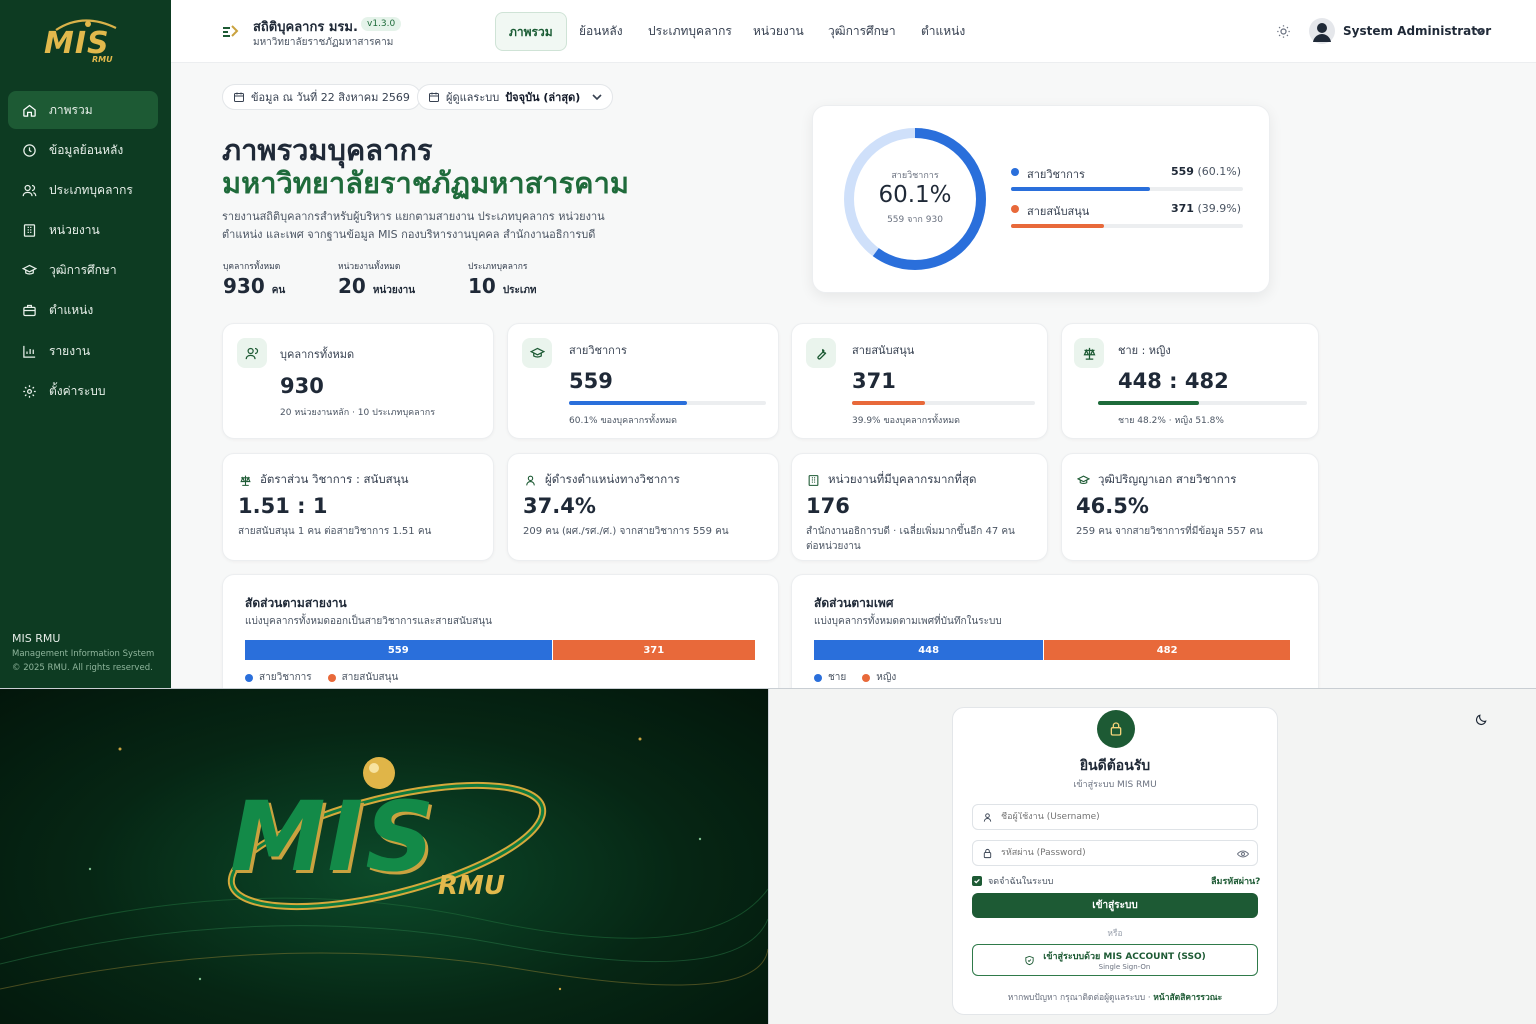  Describe the element at coordinates (515, 97) in the screenshot. I see `period-dropdown: ผู้ดูแลระบบ ปัจจุบัน (ล่าสุด)` at that location.